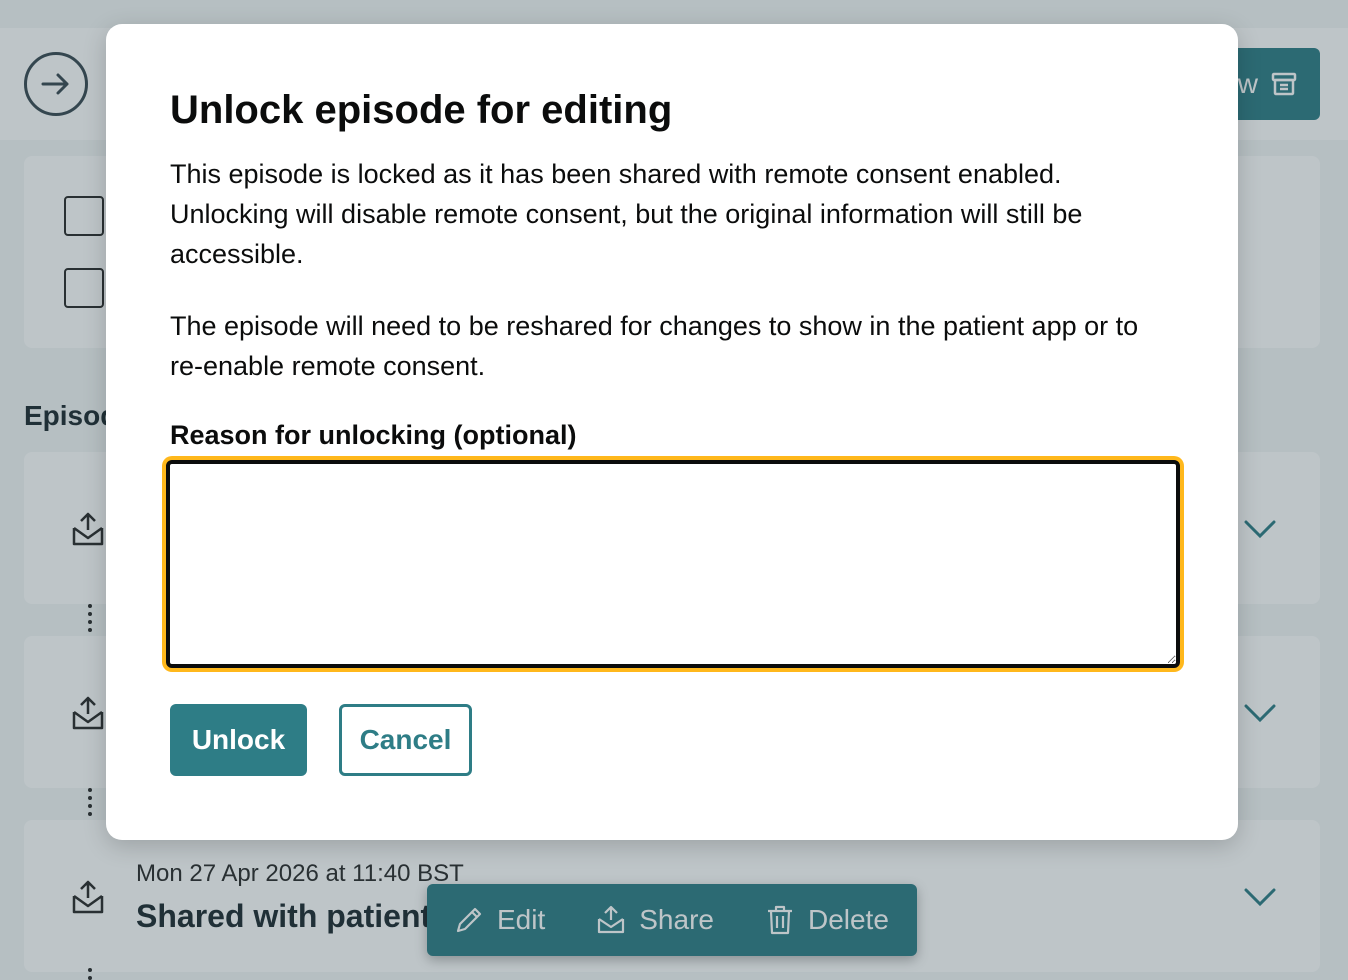  What do you see at coordinates (373, 435) in the screenshot?
I see `reason-field-label: Reason for unlocking (optional)` at bounding box center [373, 435].